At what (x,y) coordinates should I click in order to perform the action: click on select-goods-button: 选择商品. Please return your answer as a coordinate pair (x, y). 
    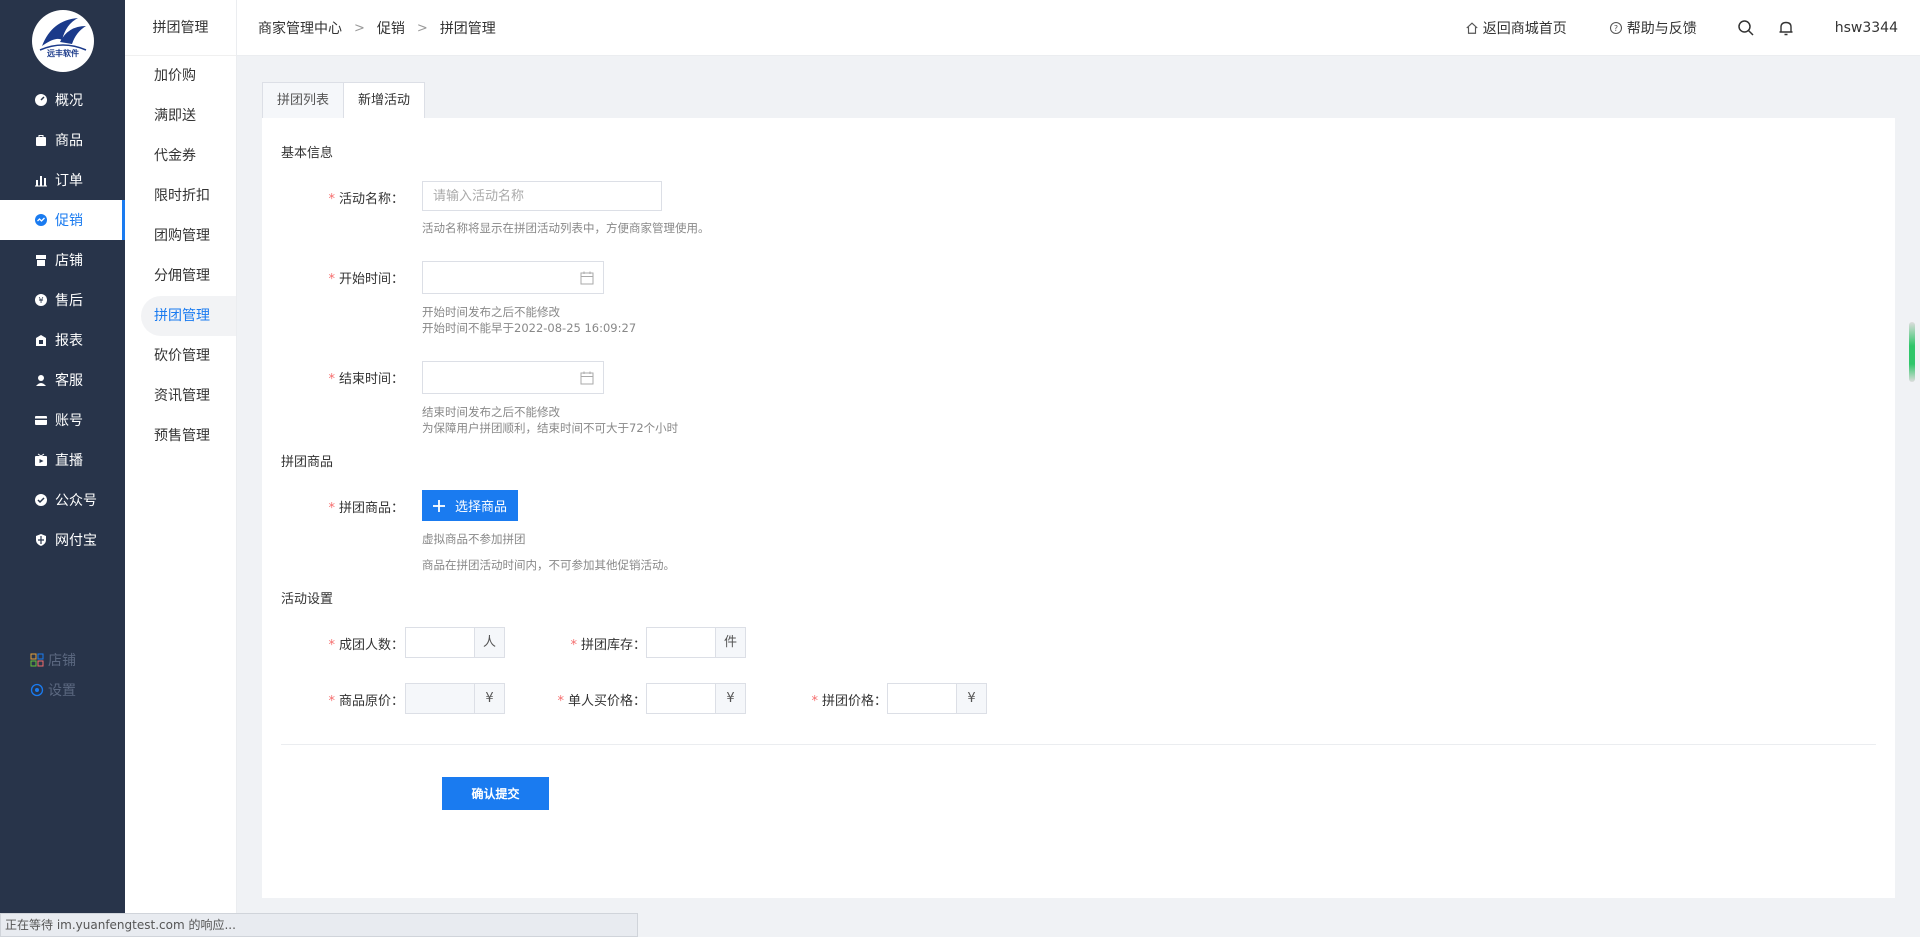
    Looking at the image, I should click on (470, 505).